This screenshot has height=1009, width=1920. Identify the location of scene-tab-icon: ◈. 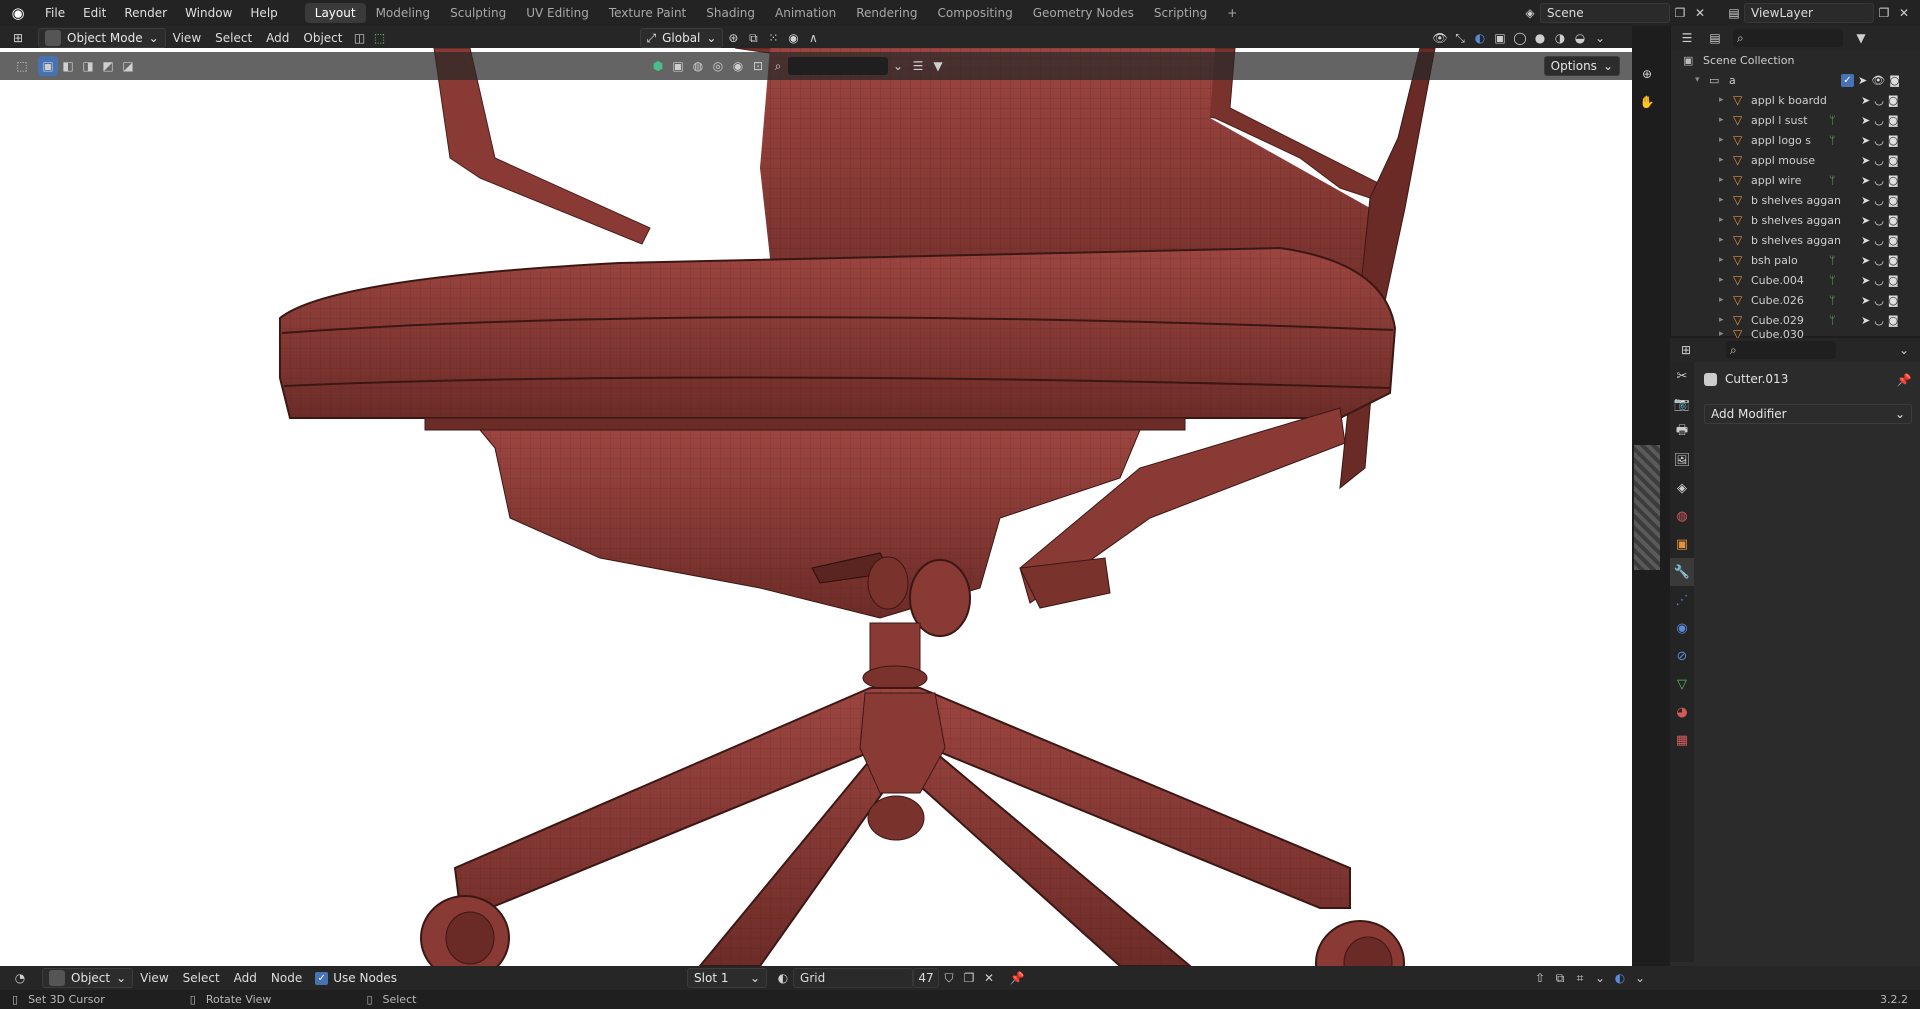
(1682, 488).